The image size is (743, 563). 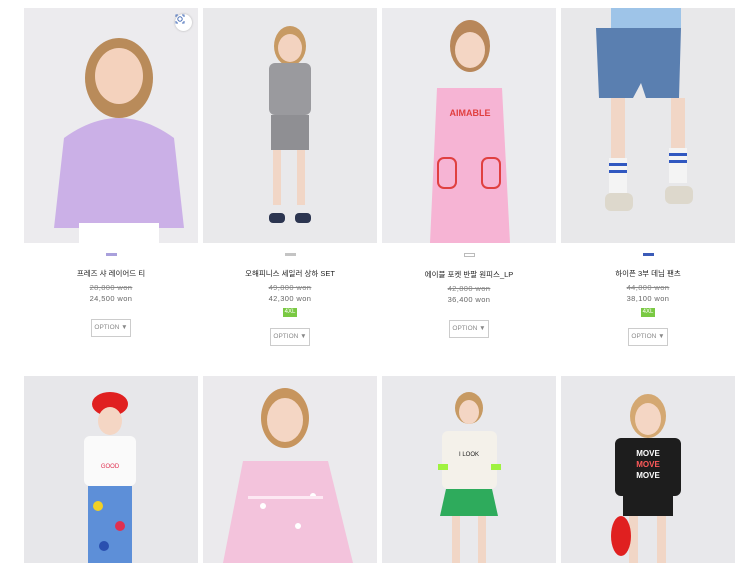 I want to click on product-photo: AIMABLE, so click(x=469, y=125).